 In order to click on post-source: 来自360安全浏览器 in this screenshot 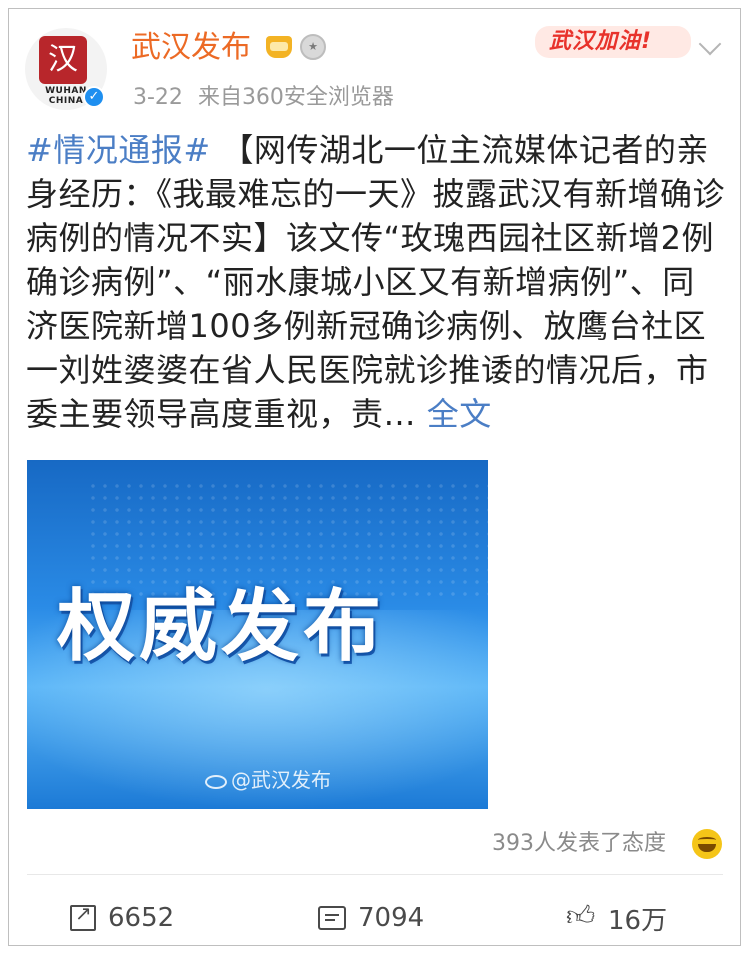, I will do `click(295, 97)`.